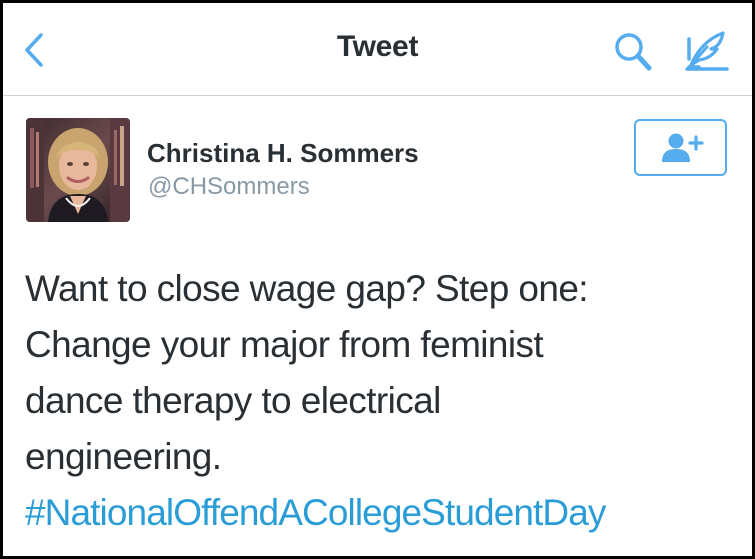 This screenshot has height=559, width=755. I want to click on hashtag-link: #NationalOffendACollegeStudentDay, so click(375, 513).